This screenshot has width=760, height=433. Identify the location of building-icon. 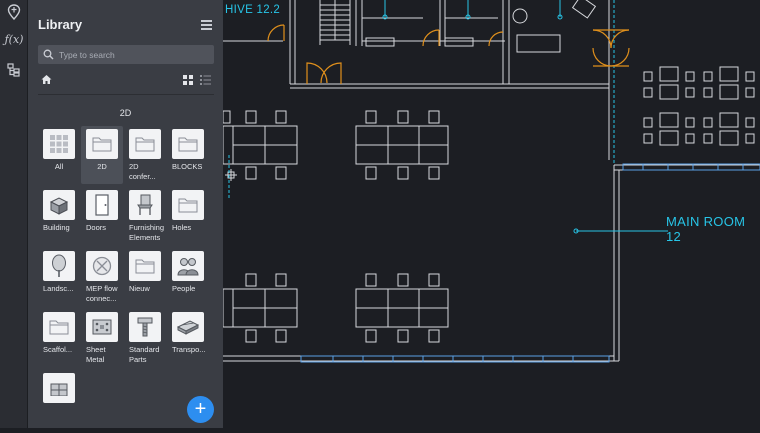
(59, 205).